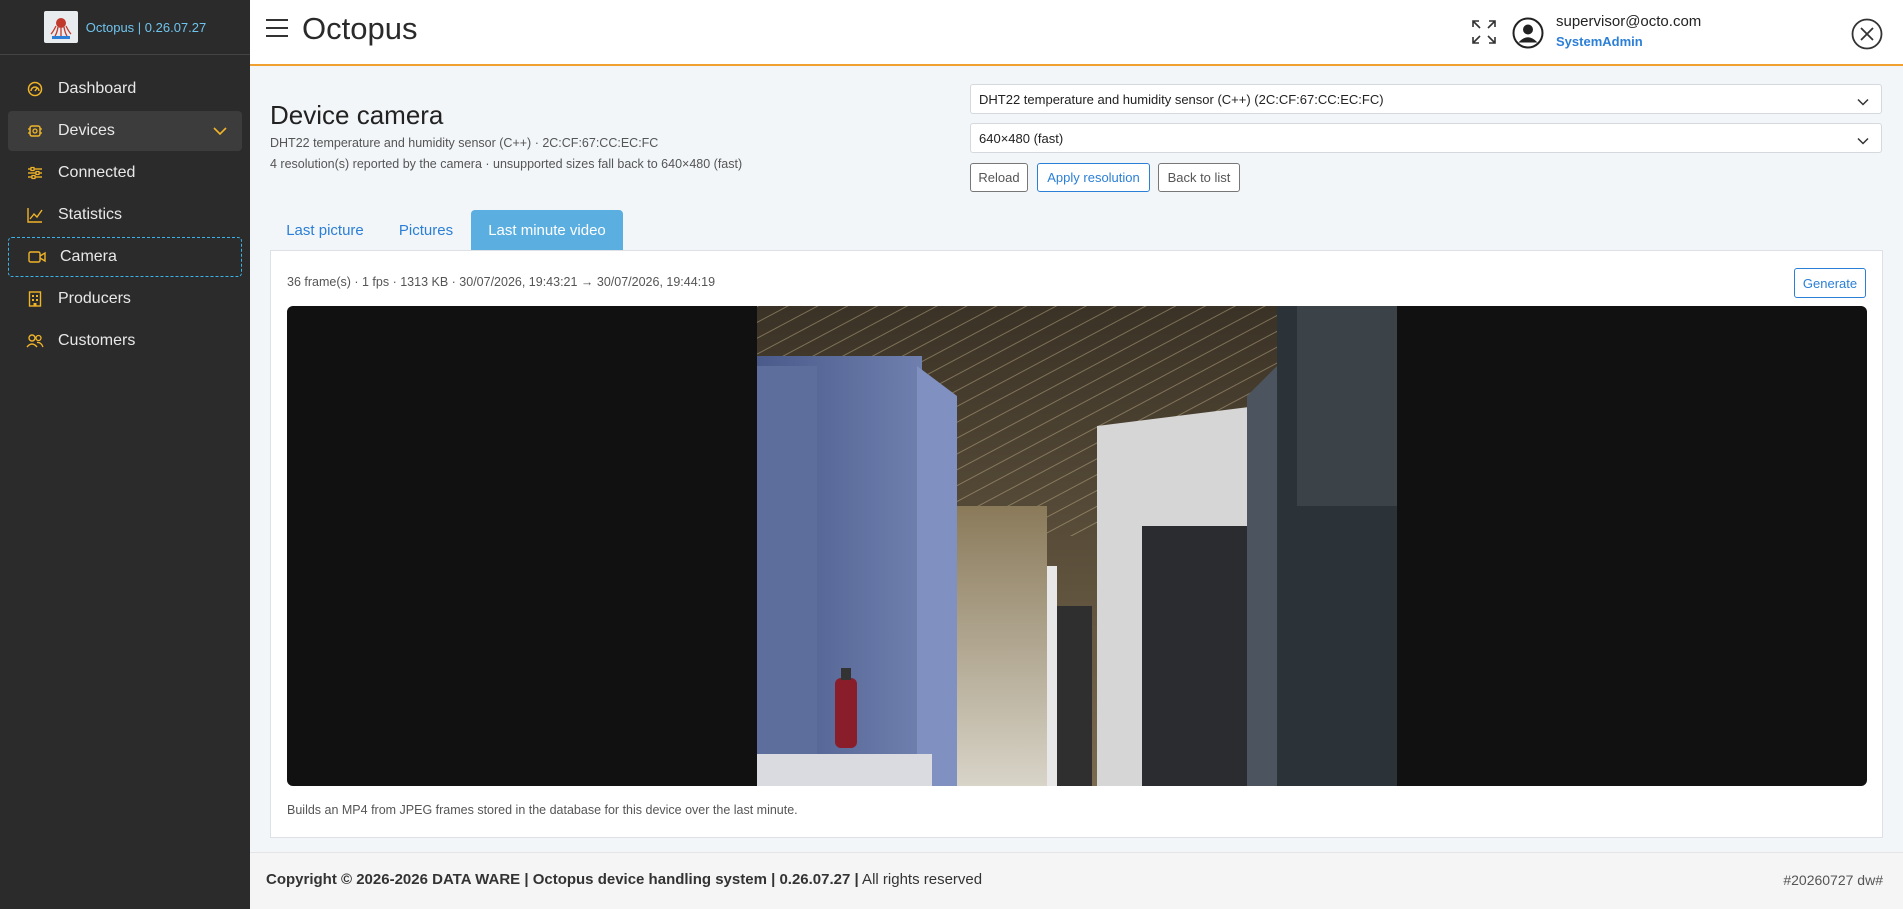 The height and width of the screenshot is (909, 1903). I want to click on sidebar-item-statistics: Statistics, so click(125, 215).